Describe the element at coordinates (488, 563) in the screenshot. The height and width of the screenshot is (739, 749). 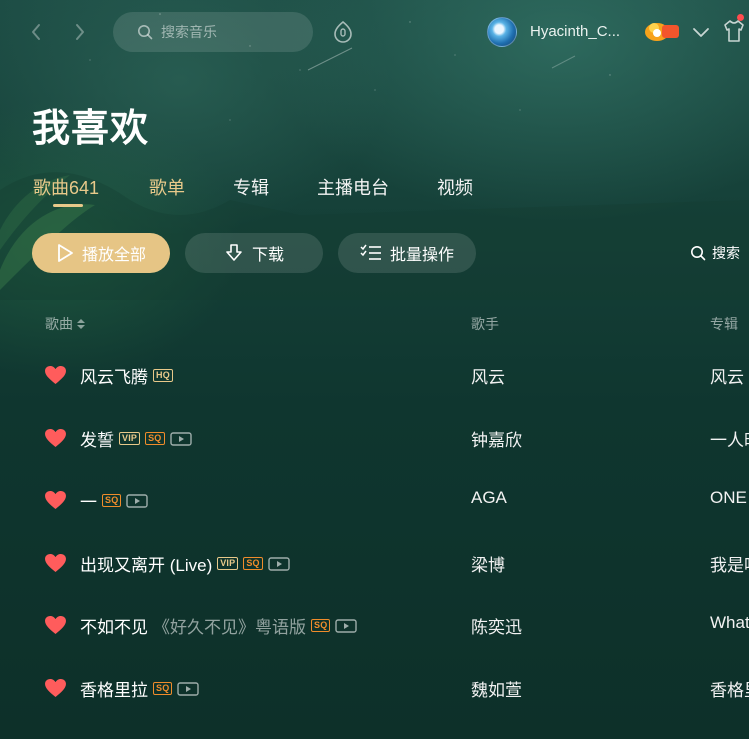
I see `artist-link: 梁博` at that location.